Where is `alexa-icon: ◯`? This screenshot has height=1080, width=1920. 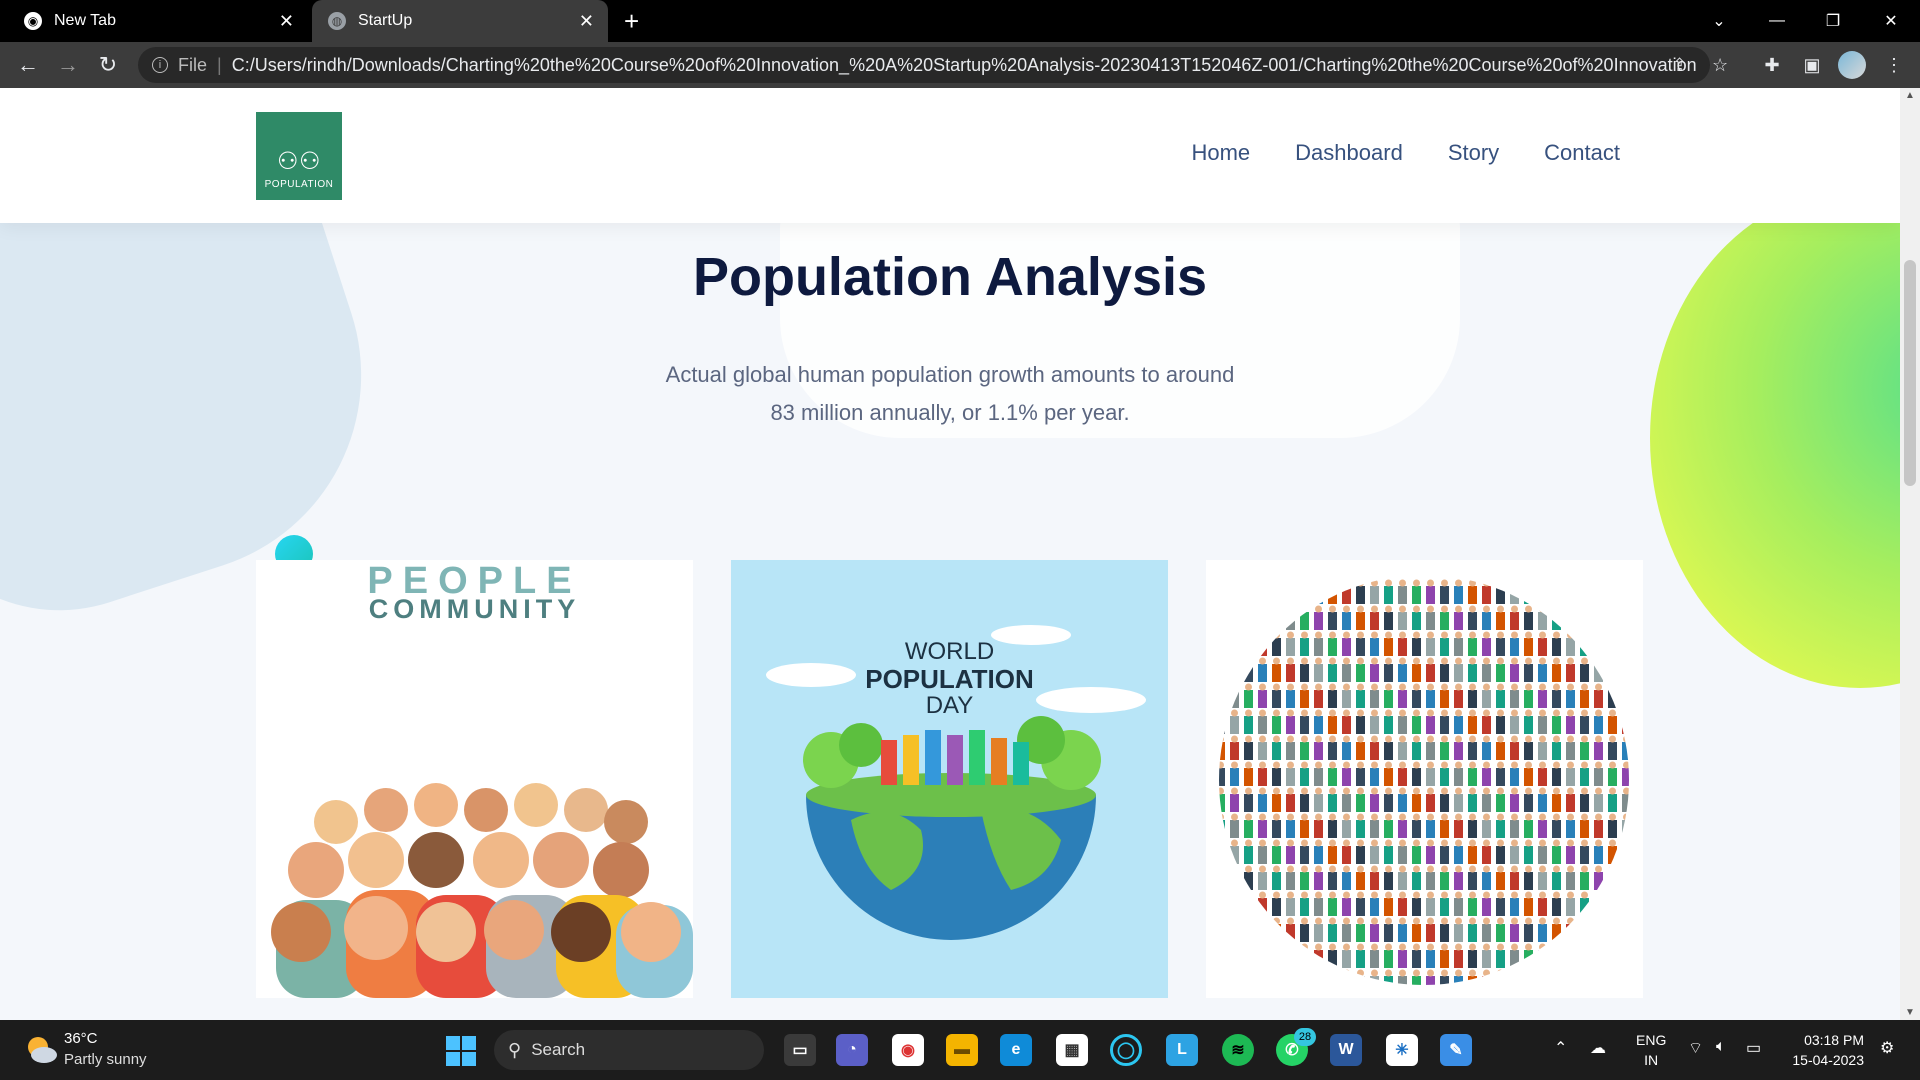 alexa-icon: ◯ is located at coordinates (1126, 1050).